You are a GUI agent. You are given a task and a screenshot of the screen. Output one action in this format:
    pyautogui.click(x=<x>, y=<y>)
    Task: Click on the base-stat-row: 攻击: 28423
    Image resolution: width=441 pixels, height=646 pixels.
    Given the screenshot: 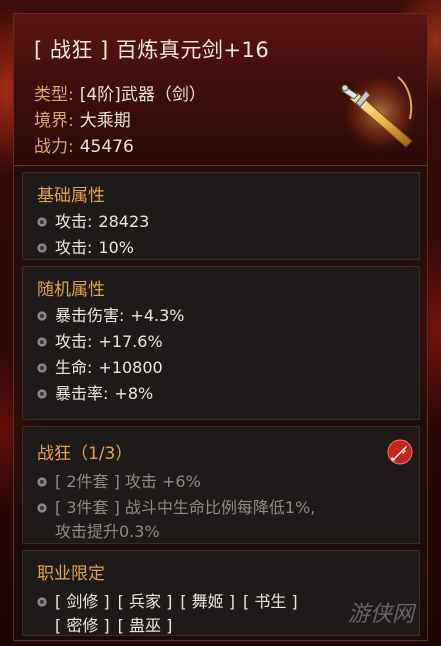 What is the action you would take?
    pyautogui.click(x=93, y=220)
    